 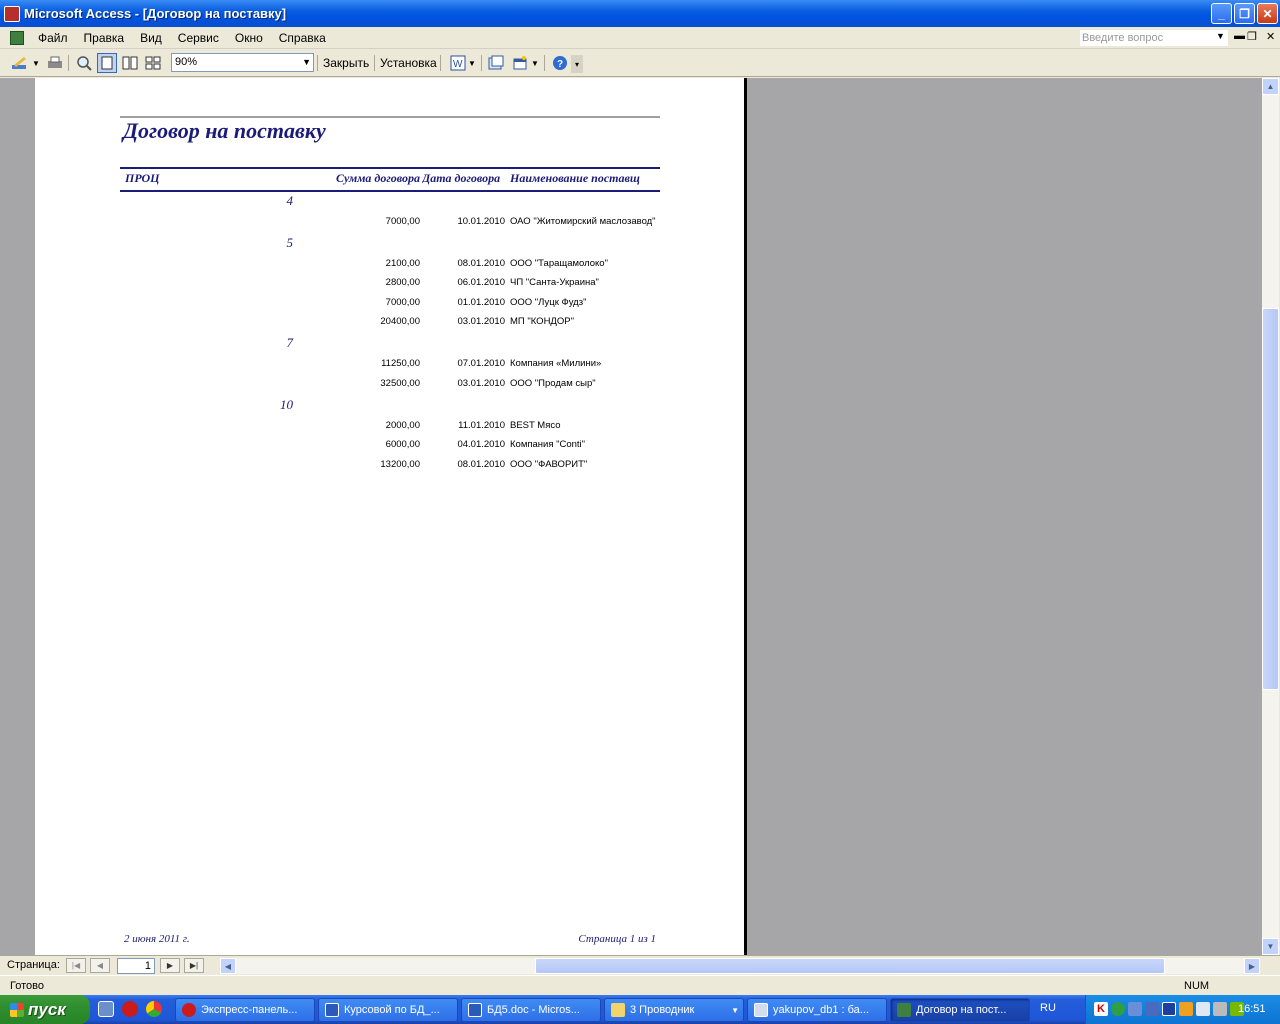 What do you see at coordinates (1118, 1009) in the screenshot?
I see `utorrent-icon` at bounding box center [1118, 1009].